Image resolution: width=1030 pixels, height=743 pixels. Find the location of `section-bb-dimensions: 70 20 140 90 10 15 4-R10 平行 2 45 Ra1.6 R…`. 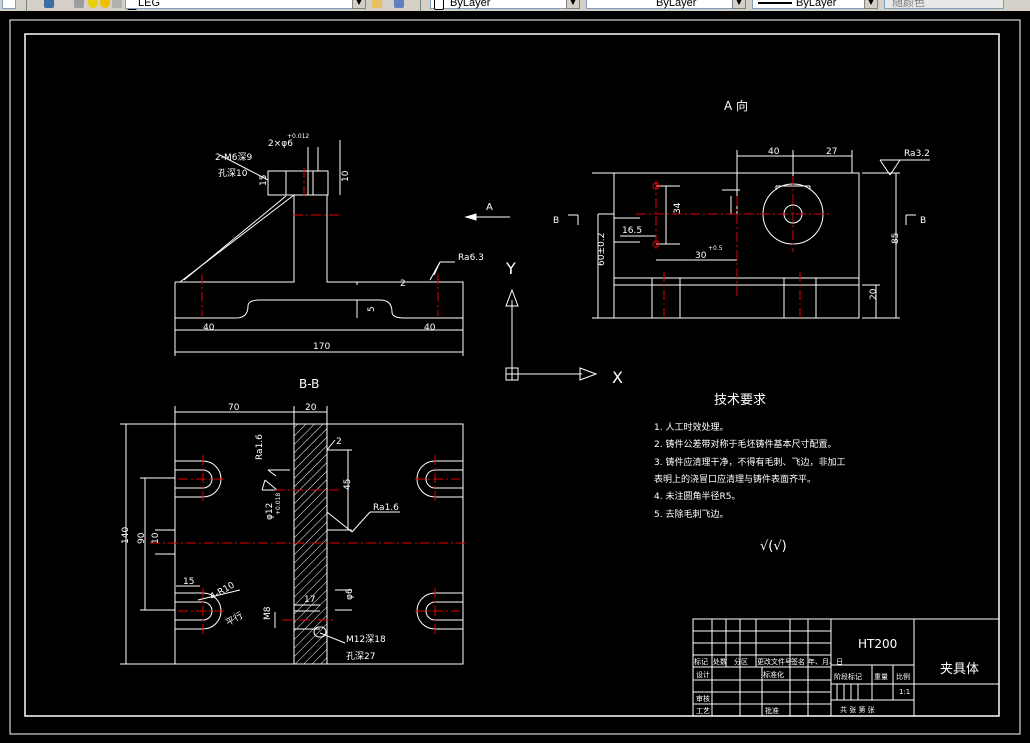

section-bb-dimensions: 70 20 140 90 10 15 4-R10 平行 2 45 Ra1.6 R… is located at coordinates (260, 532).